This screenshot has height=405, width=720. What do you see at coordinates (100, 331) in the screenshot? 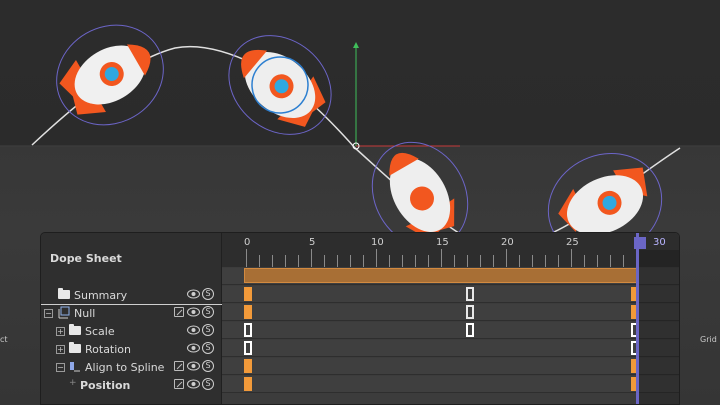
I see `track-label: Scale` at bounding box center [100, 331].